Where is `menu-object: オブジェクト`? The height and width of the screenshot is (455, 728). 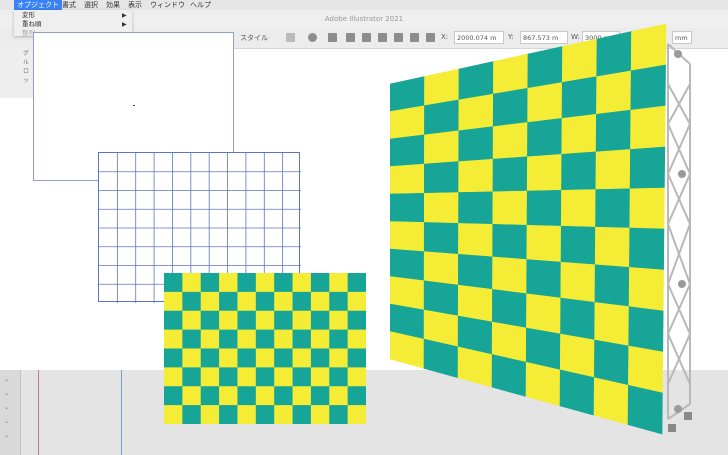 menu-object: オブジェクト is located at coordinates (38, 5).